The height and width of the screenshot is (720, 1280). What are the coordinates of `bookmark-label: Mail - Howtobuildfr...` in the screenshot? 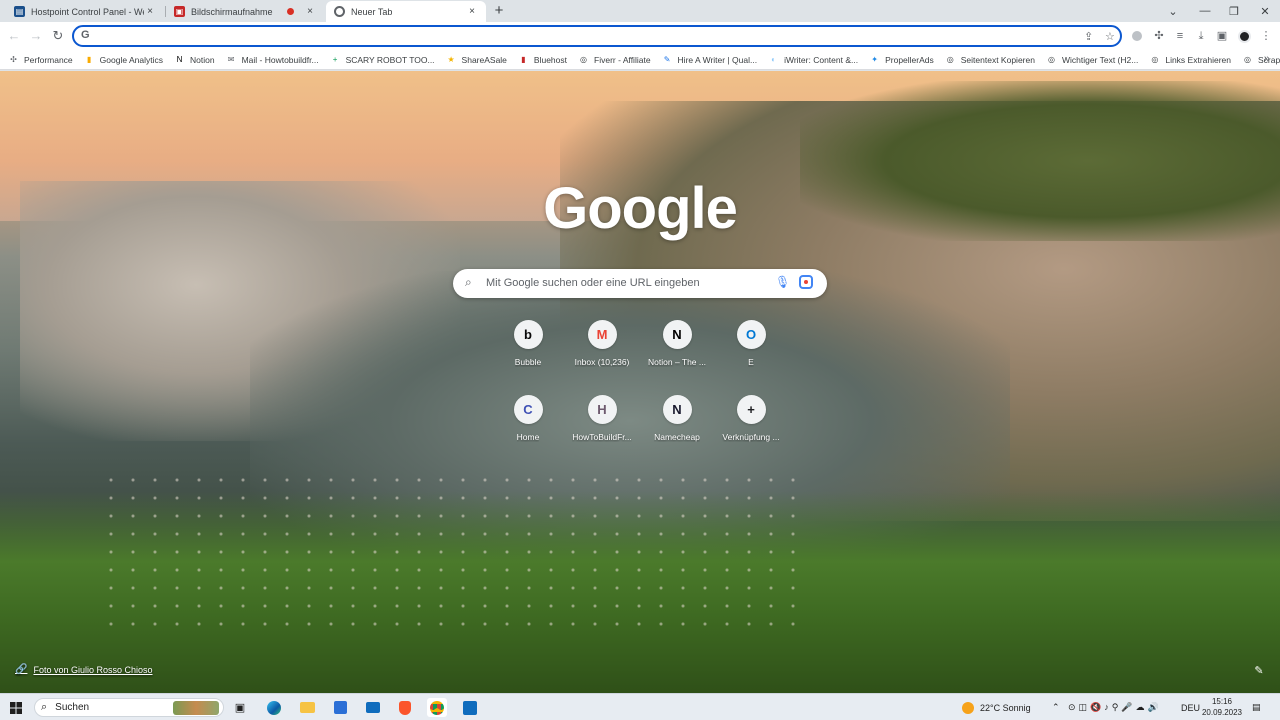 It's located at (280, 59).